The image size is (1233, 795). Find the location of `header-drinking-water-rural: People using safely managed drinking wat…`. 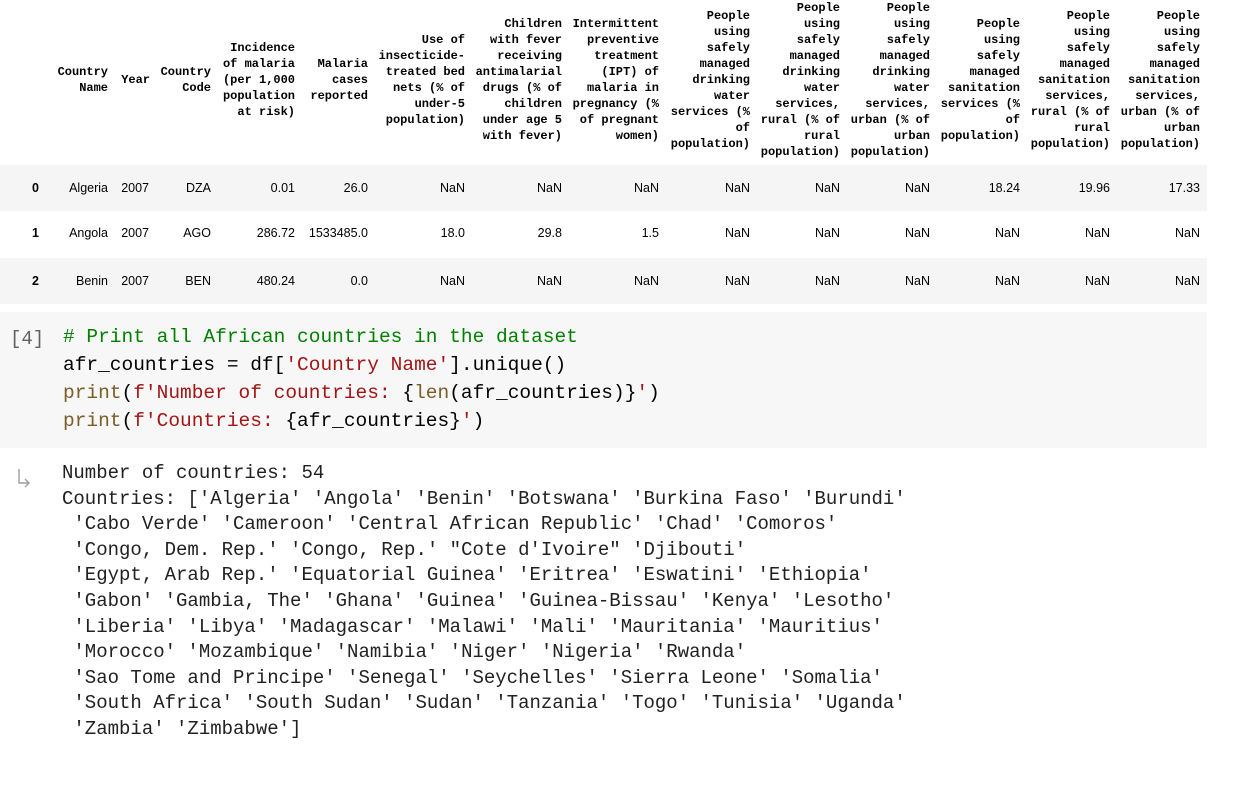

header-drinking-water-rural: People using safely managed drinking wat… is located at coordinates (800, 80).